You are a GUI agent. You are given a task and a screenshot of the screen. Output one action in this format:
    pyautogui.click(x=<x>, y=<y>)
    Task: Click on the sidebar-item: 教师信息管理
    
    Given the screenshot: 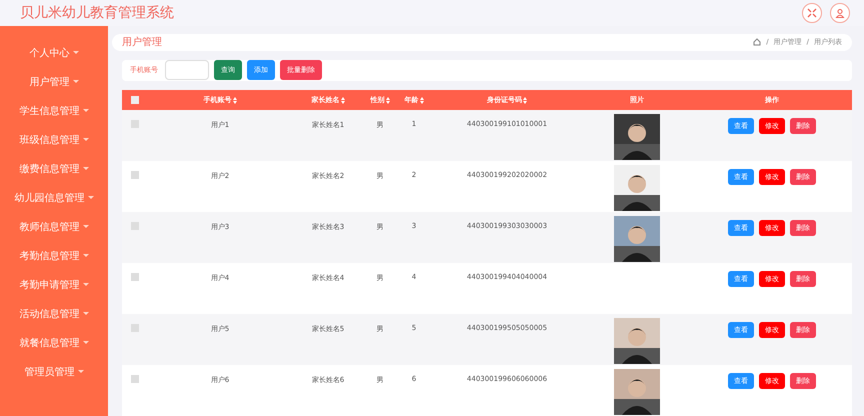 What is the action you would take?
    pyautogui.click(x=54, y=226)
    